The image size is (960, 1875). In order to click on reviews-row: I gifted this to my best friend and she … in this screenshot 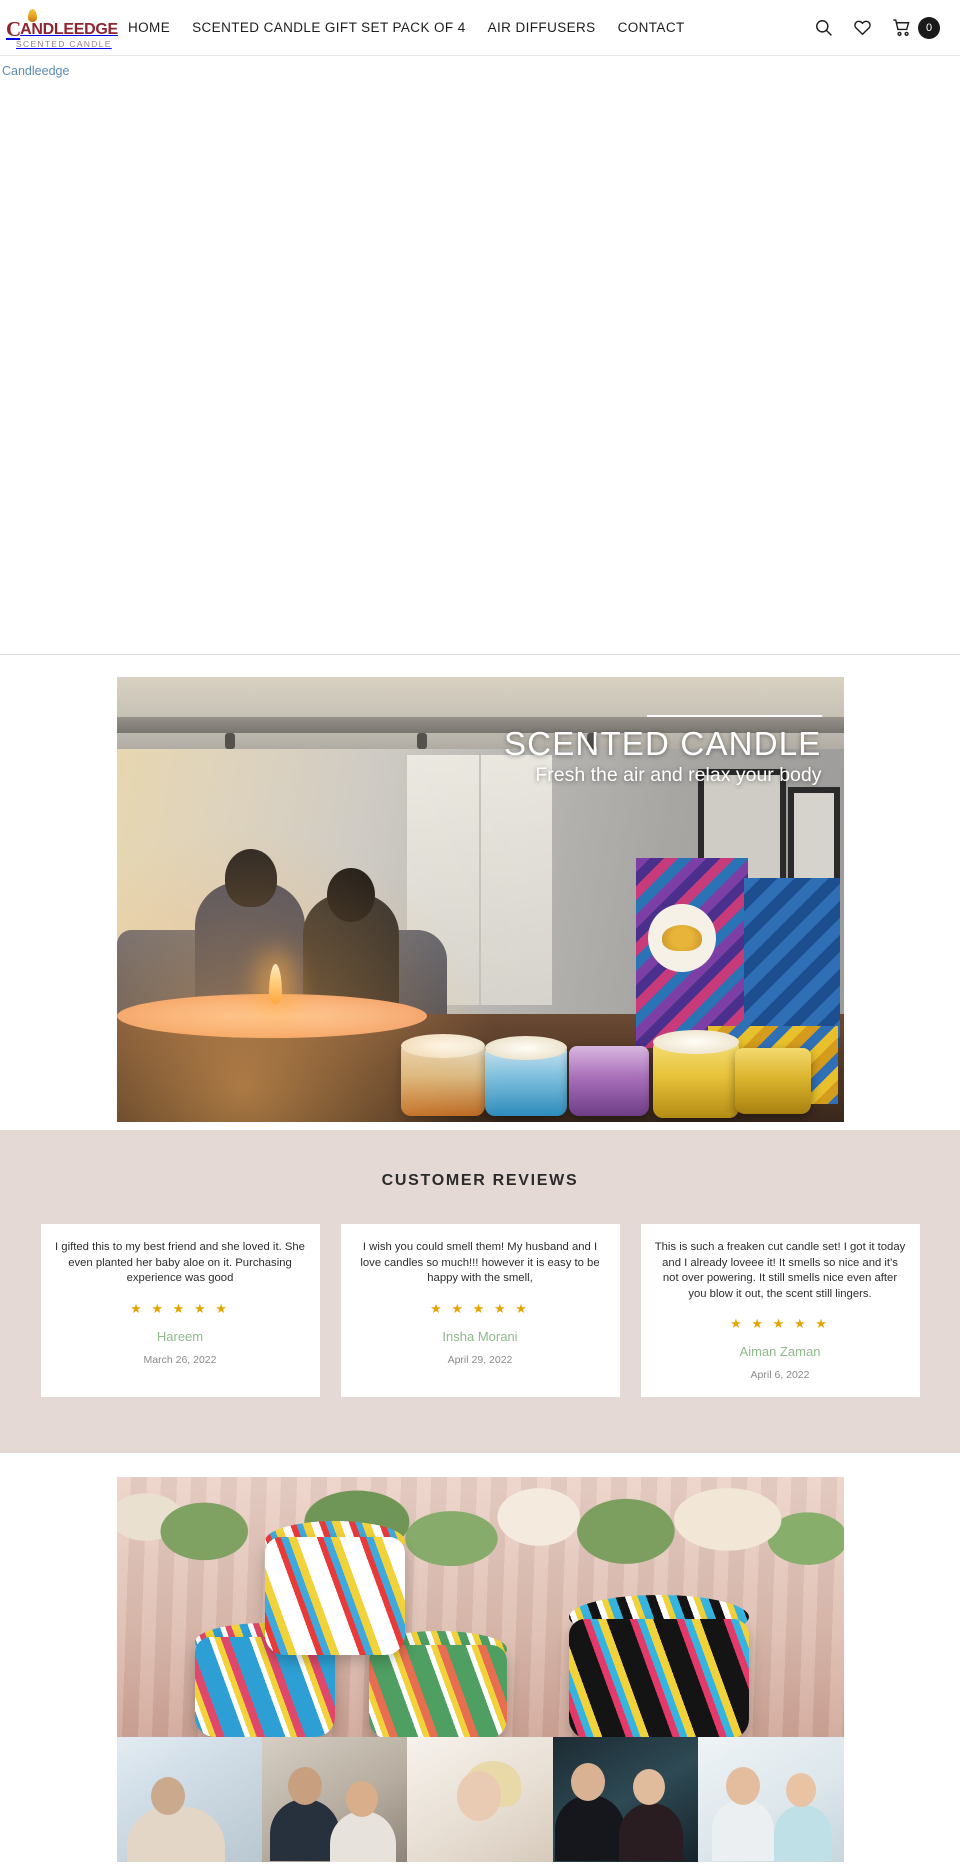, I will do `click(480, 1310)`.